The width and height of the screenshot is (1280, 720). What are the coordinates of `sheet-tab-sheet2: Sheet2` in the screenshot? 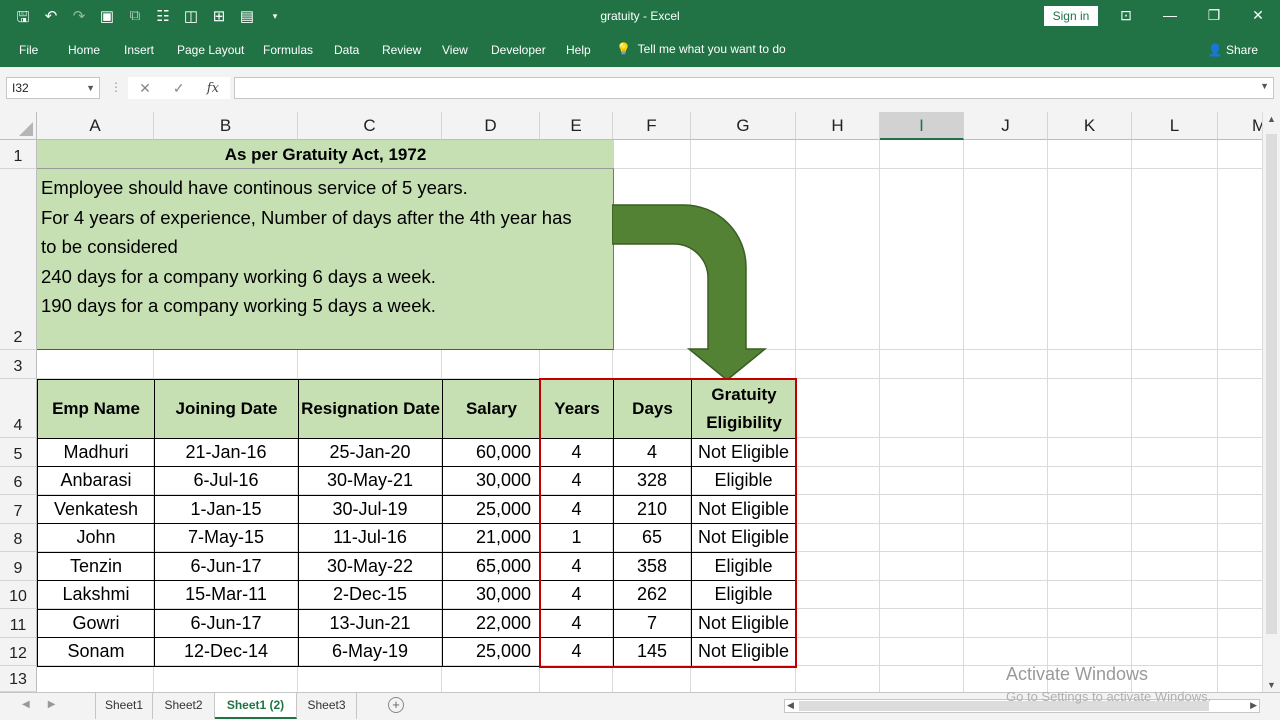 It's located at (184, 706).